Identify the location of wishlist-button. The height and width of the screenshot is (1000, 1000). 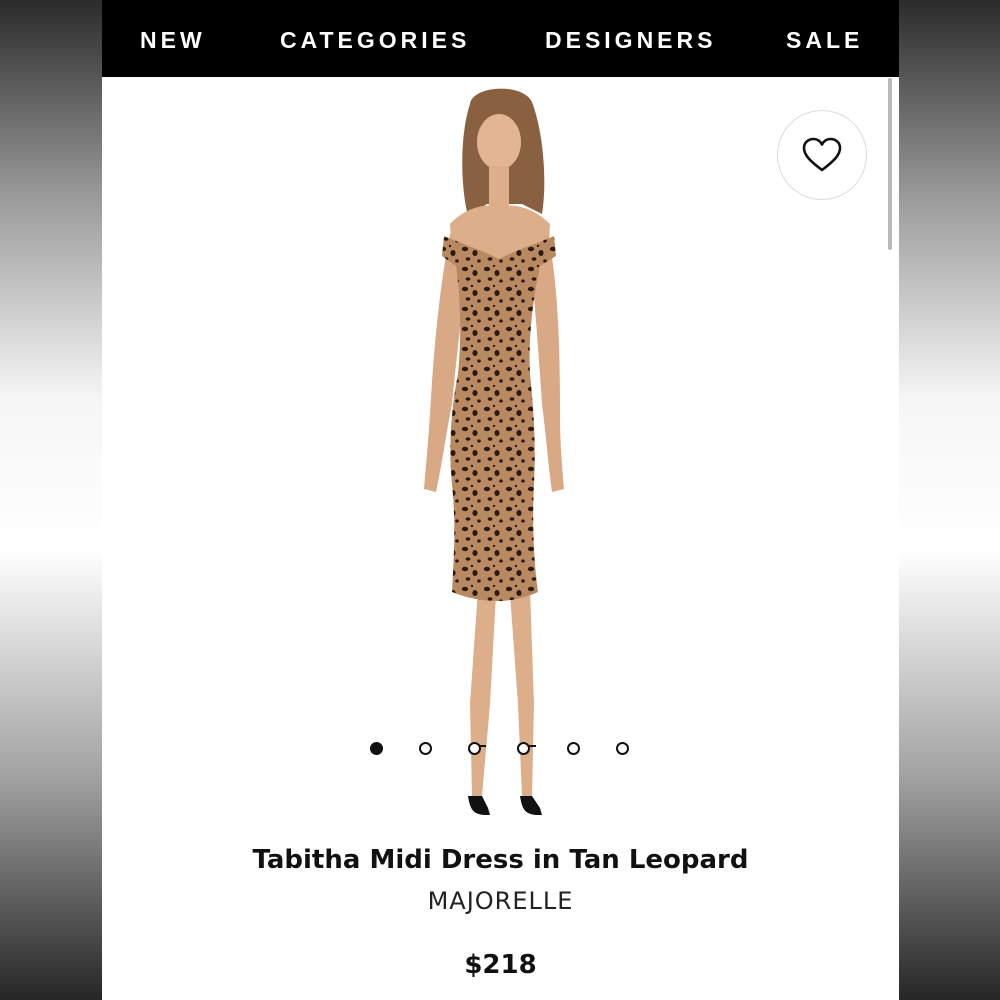
(822, 155).